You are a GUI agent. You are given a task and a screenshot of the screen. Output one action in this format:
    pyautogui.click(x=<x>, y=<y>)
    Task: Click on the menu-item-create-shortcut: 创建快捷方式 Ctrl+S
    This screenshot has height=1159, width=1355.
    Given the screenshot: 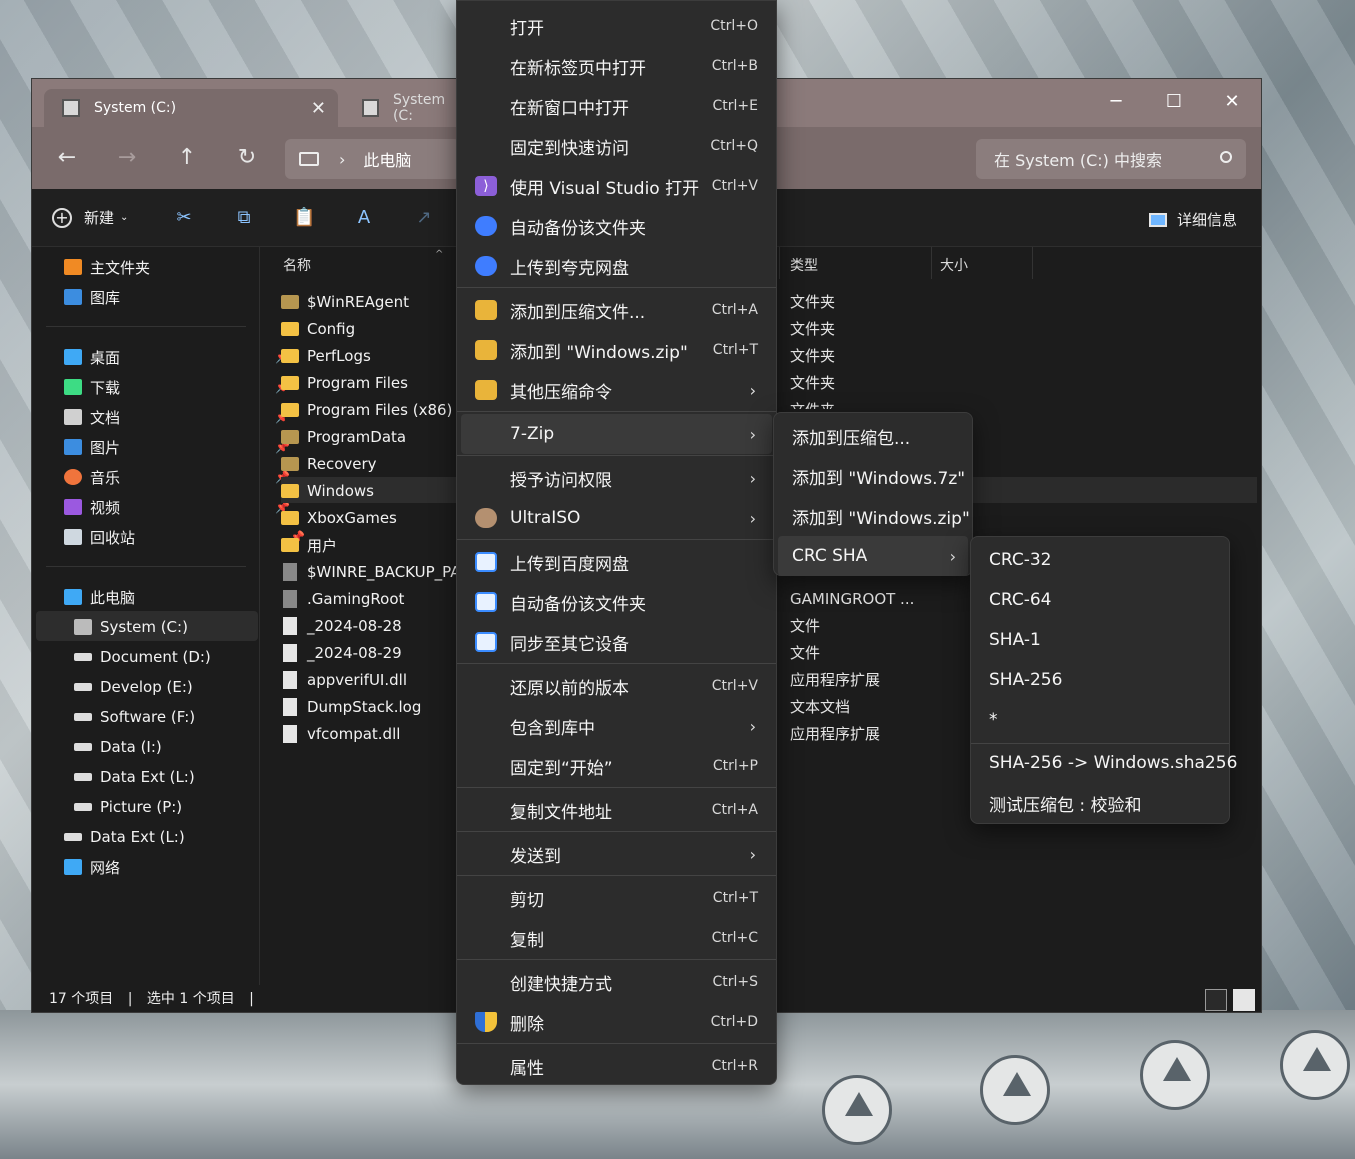 What is the action you would take?
    pyautogui.click(x=616, y=982)
    